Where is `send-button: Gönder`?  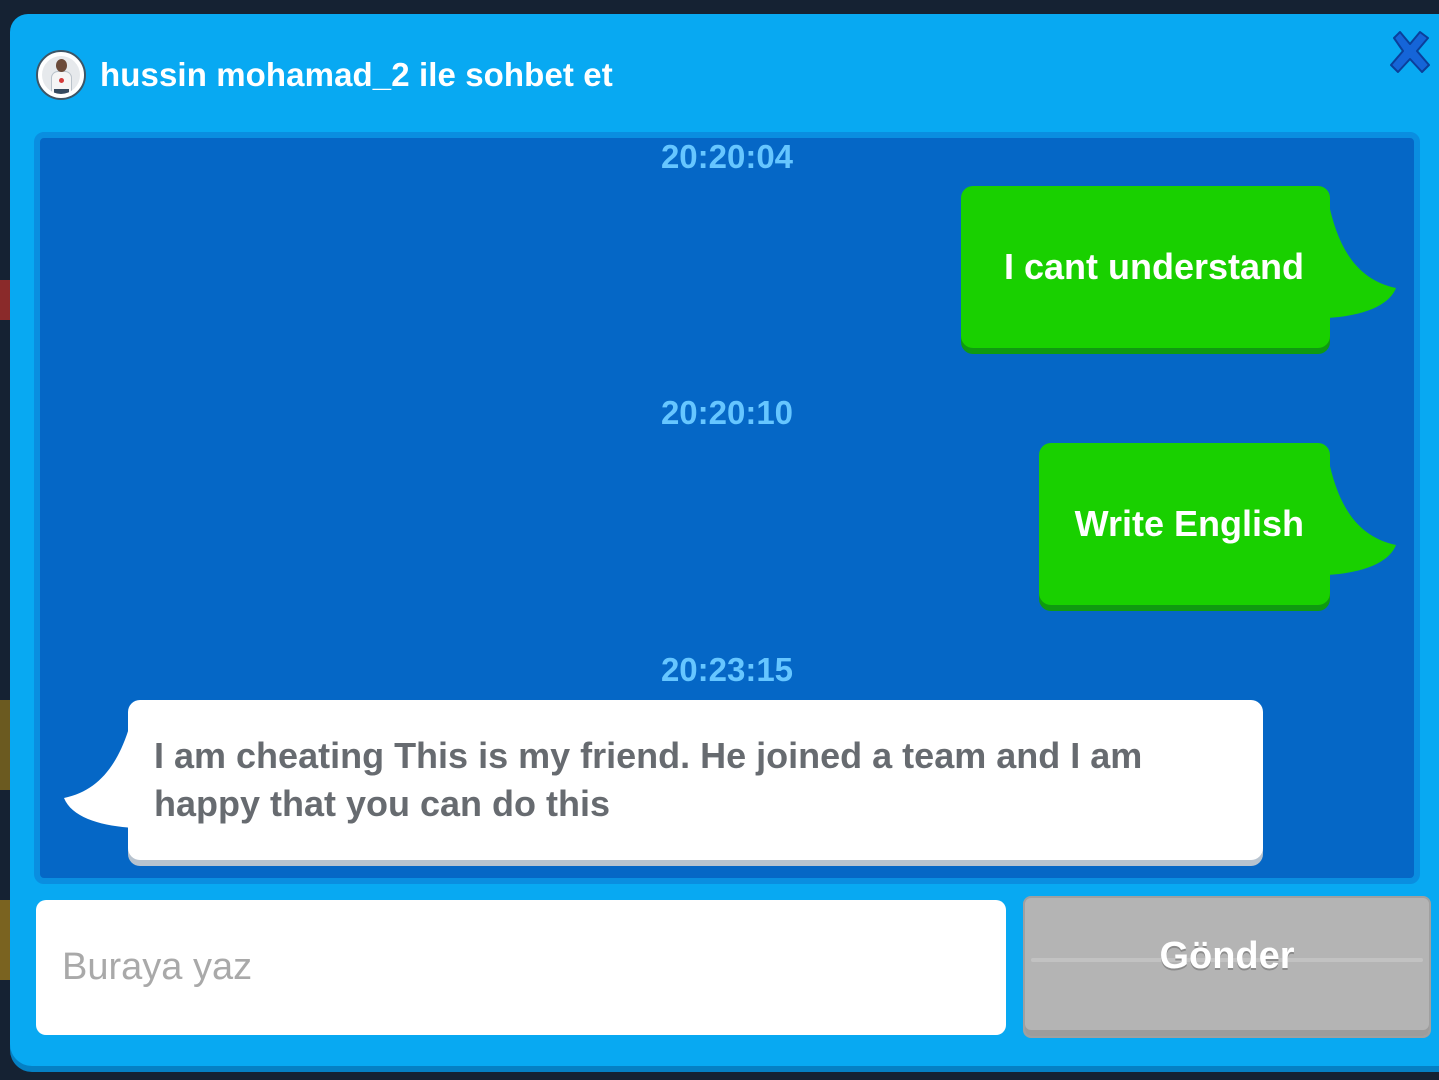
send-button: Gönder is located at coordinates (1227, 967).